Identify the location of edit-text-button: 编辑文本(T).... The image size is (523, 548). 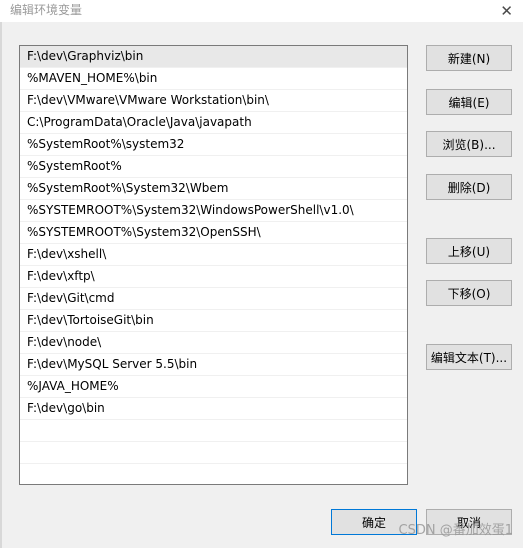
(469, 357).